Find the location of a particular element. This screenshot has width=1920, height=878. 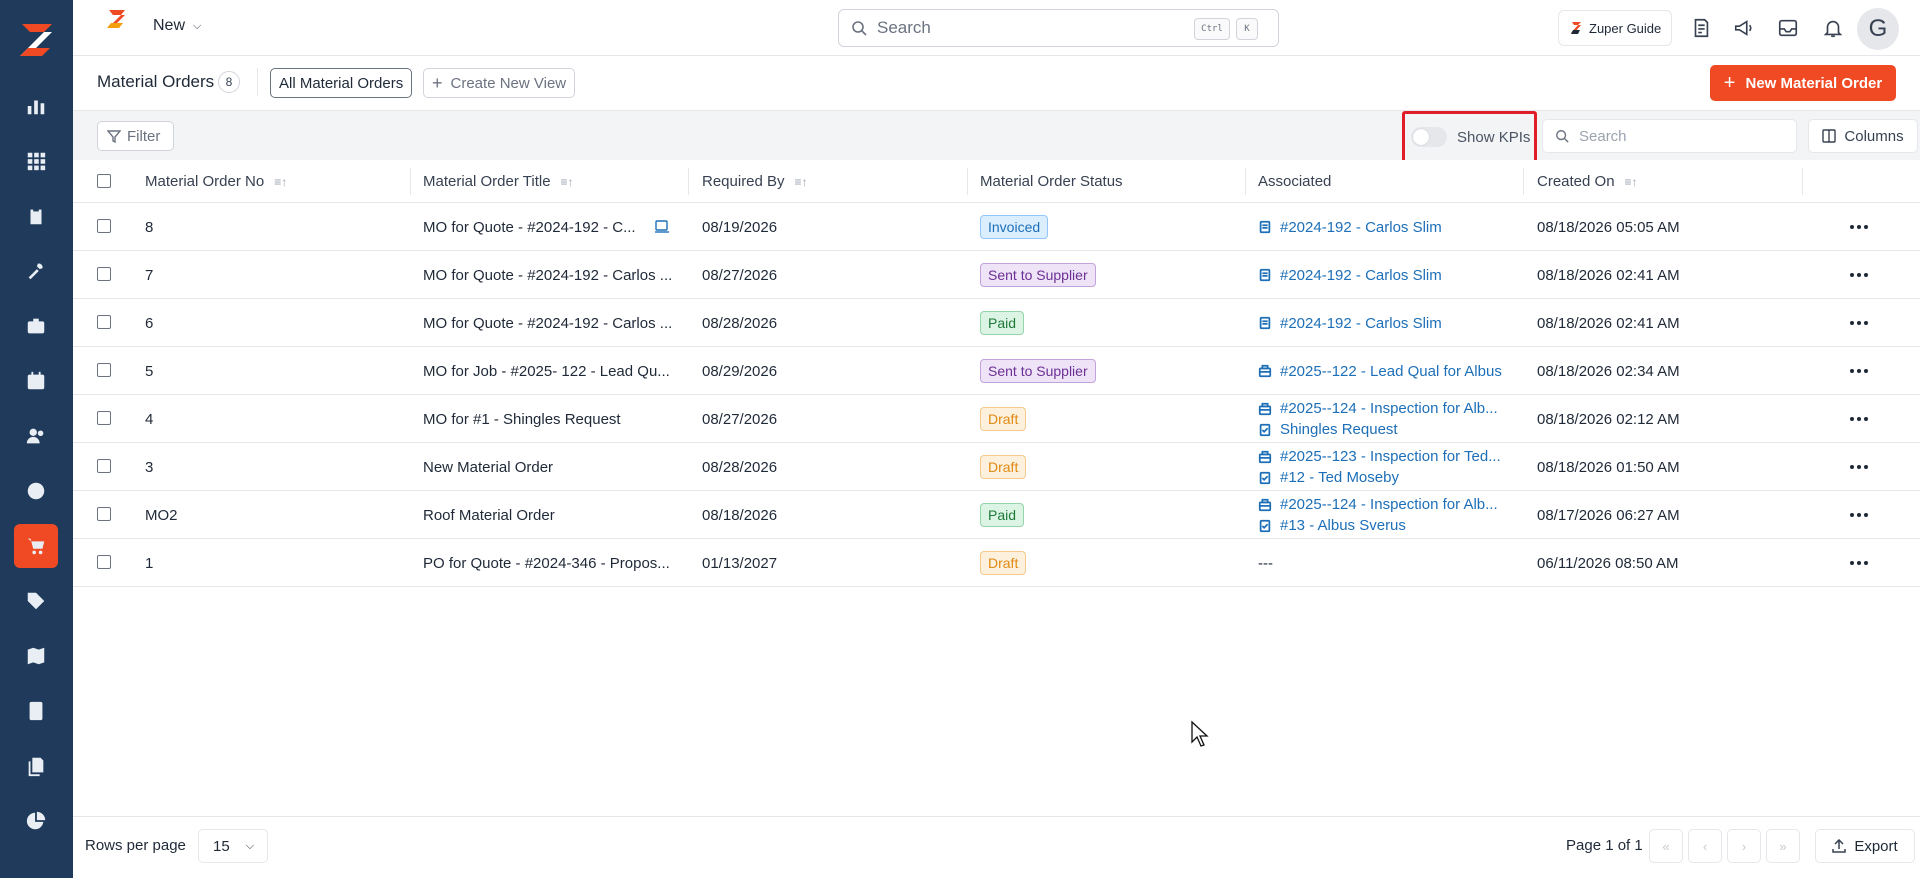

col-created-on: Created On ≡↑ is located at coordinates (1587, 181).